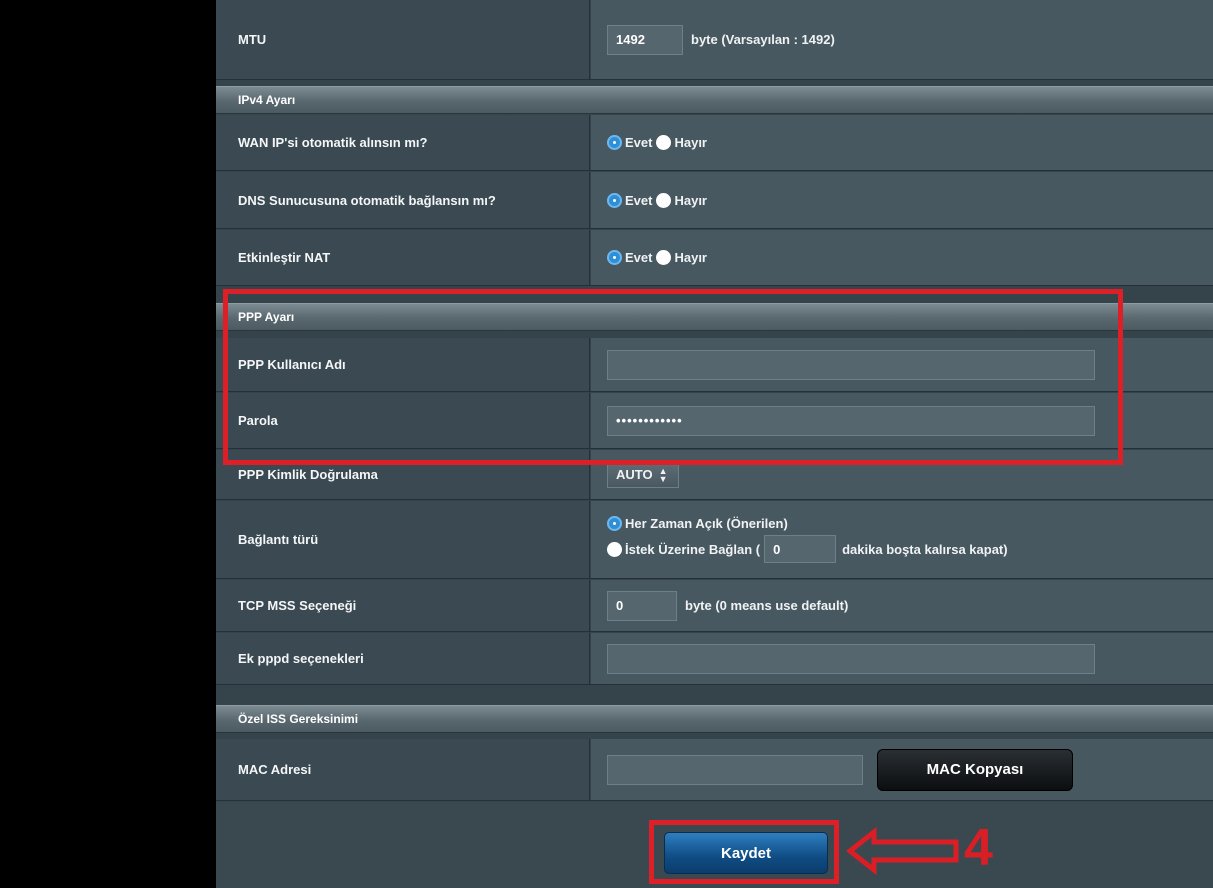 This screenshot has height=888, width=1213. Describe the element at coordinates (746, 853) in the screenshot. I see `save-button: Kaydet` at that location.